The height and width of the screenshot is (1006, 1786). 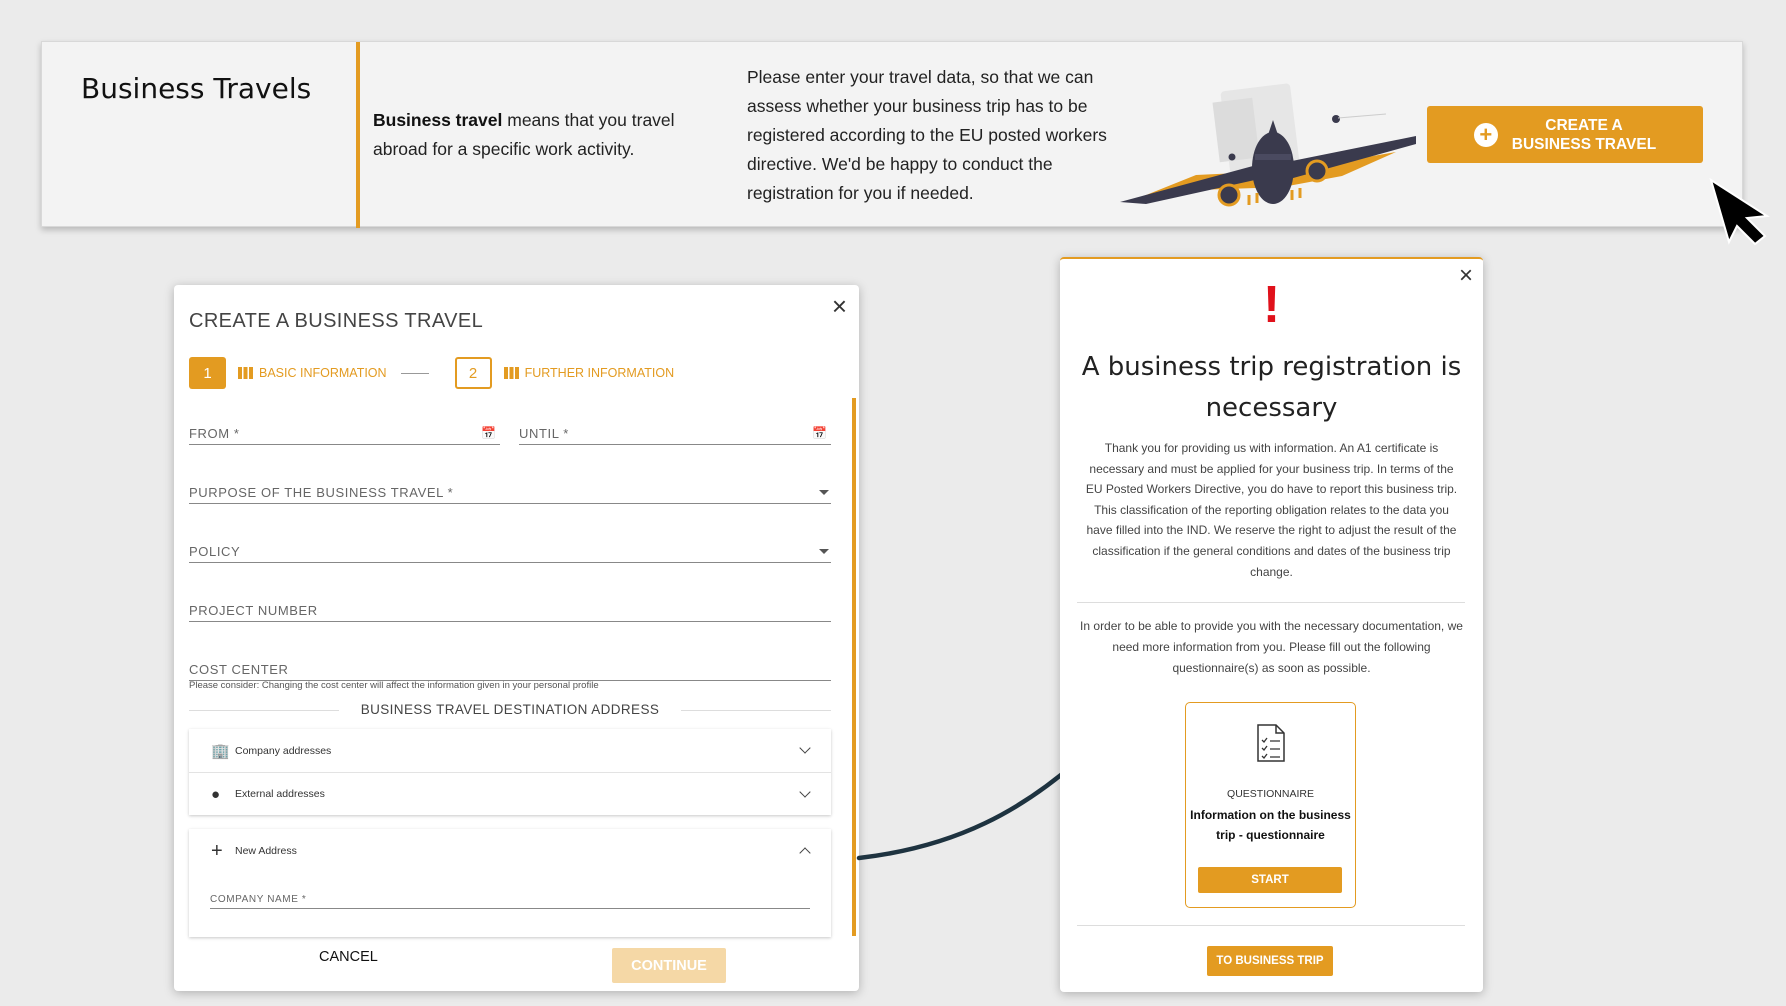 What do you see at coordinates (510, 883) in the screenshot?
I see `new-address-panel: + New Address COMPANY NAME *` at bounding box center [510, 883].